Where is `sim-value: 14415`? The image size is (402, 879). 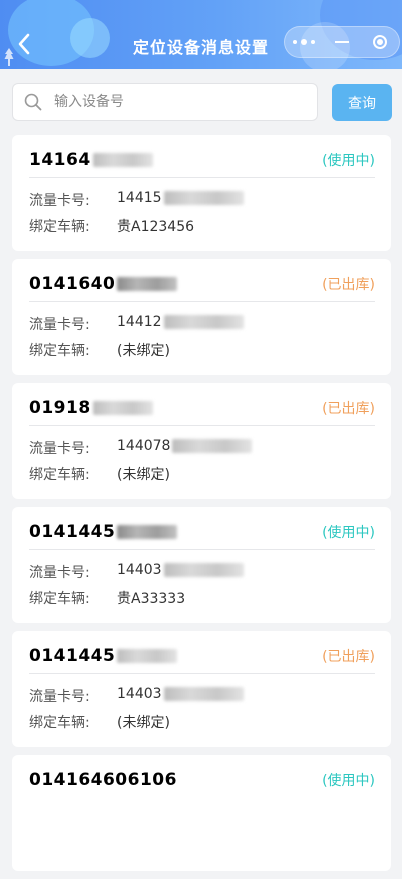 sim-value: 14415 is located at coordinates (180, 200).